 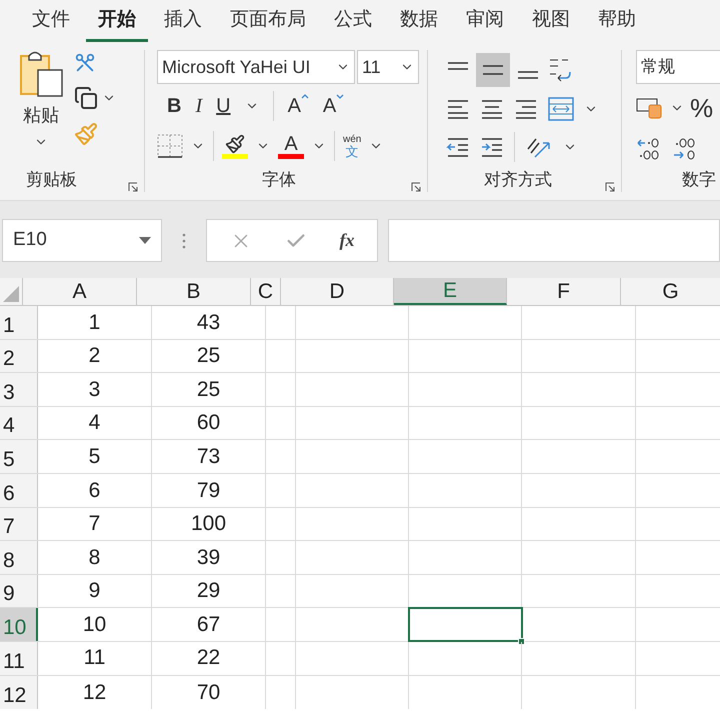 What do you see at coordinates (19, 456) in the screenshot?
I see `row-header: 5` at bounding box center [19, 456].